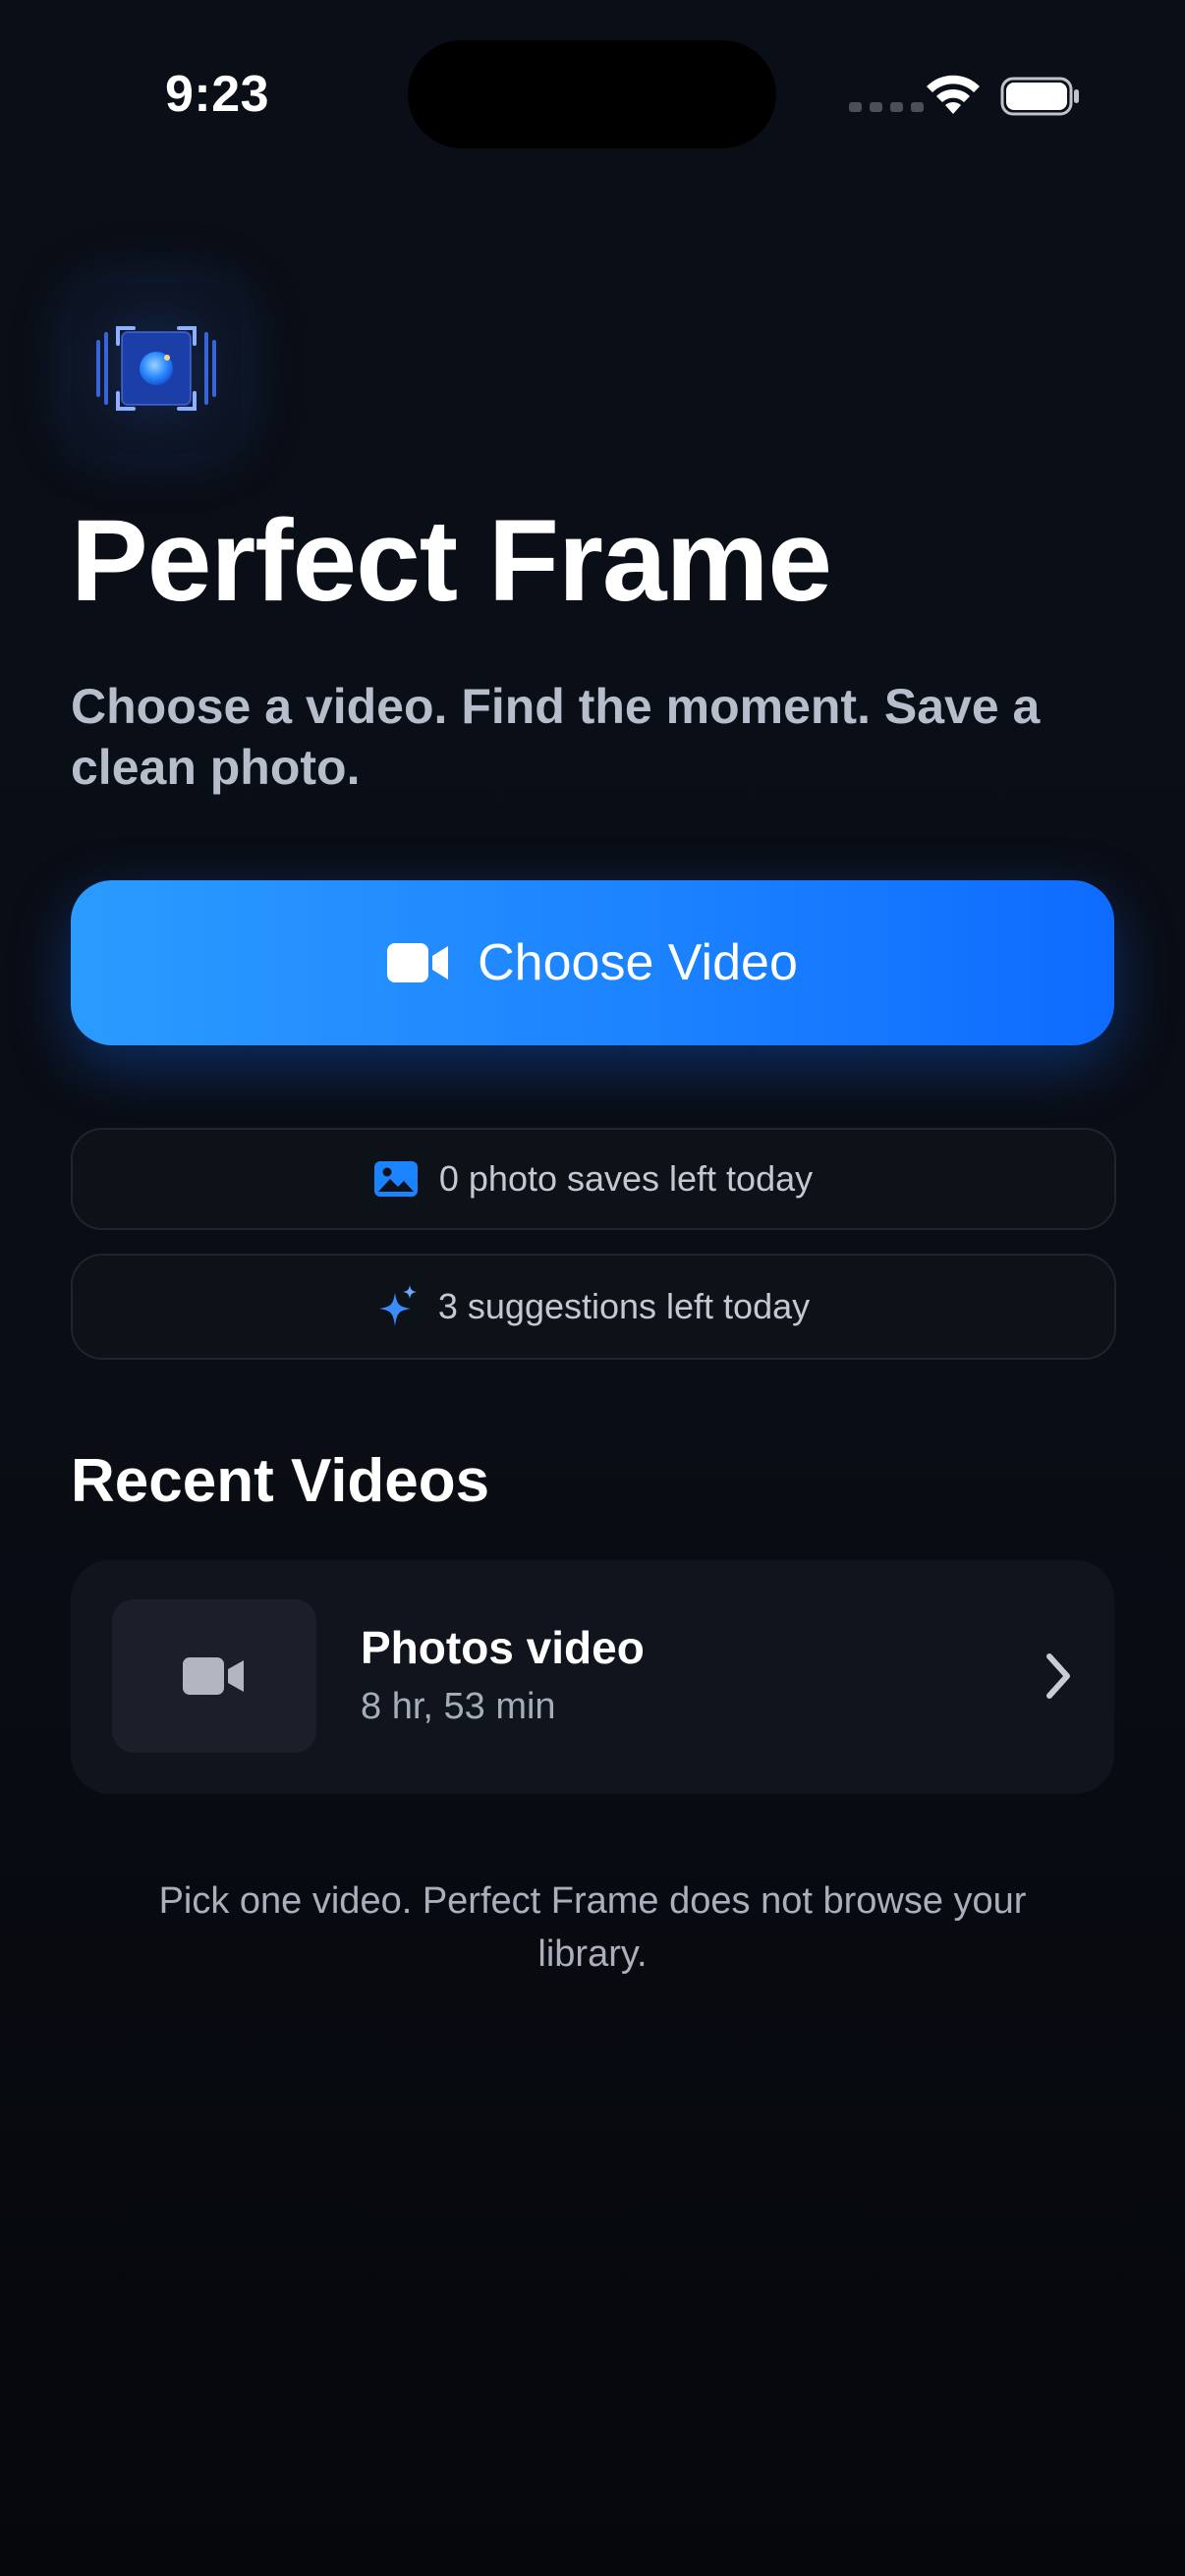 The width and height of the screenshot is (1185, 2576). I want to click on cellular-signal-icon, so click(887, 107).